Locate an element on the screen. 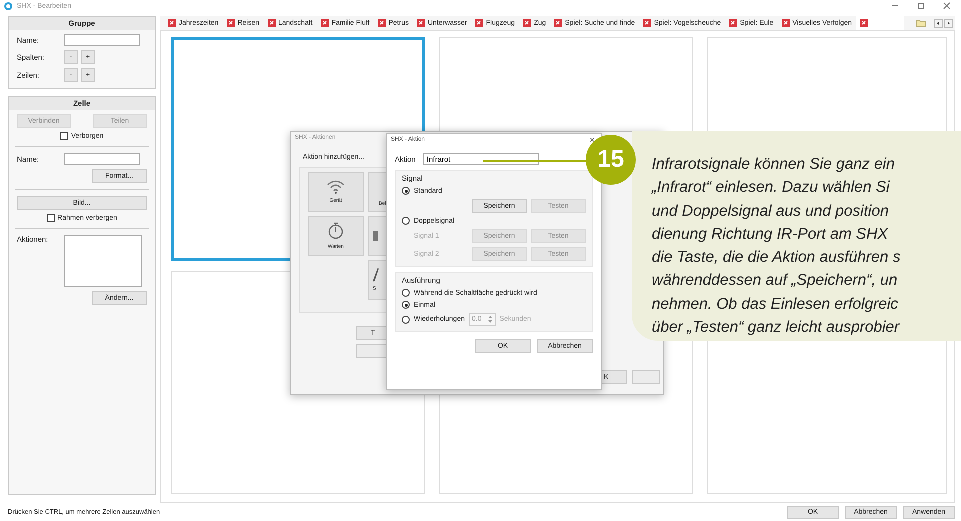 This screenshot has width=961, height=521. callout-text: und Doppelsignal aus und position is located at coordinates (771, 212).